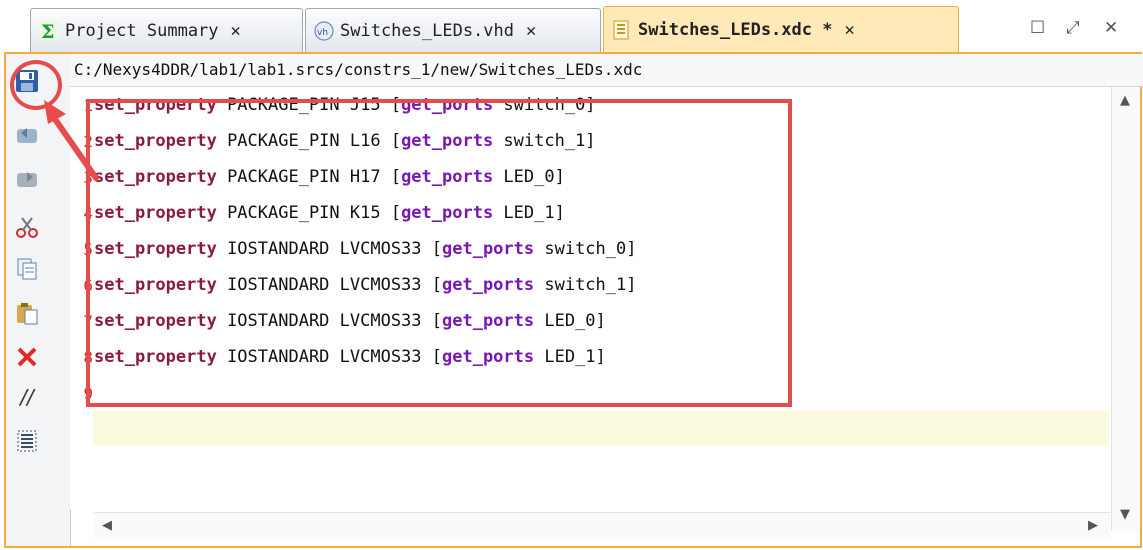 Image resolution: width=1143 pixels, height=550 pixels. I want to click on tab-label: Switches_LEDs.xdc *, so click(735, 30).